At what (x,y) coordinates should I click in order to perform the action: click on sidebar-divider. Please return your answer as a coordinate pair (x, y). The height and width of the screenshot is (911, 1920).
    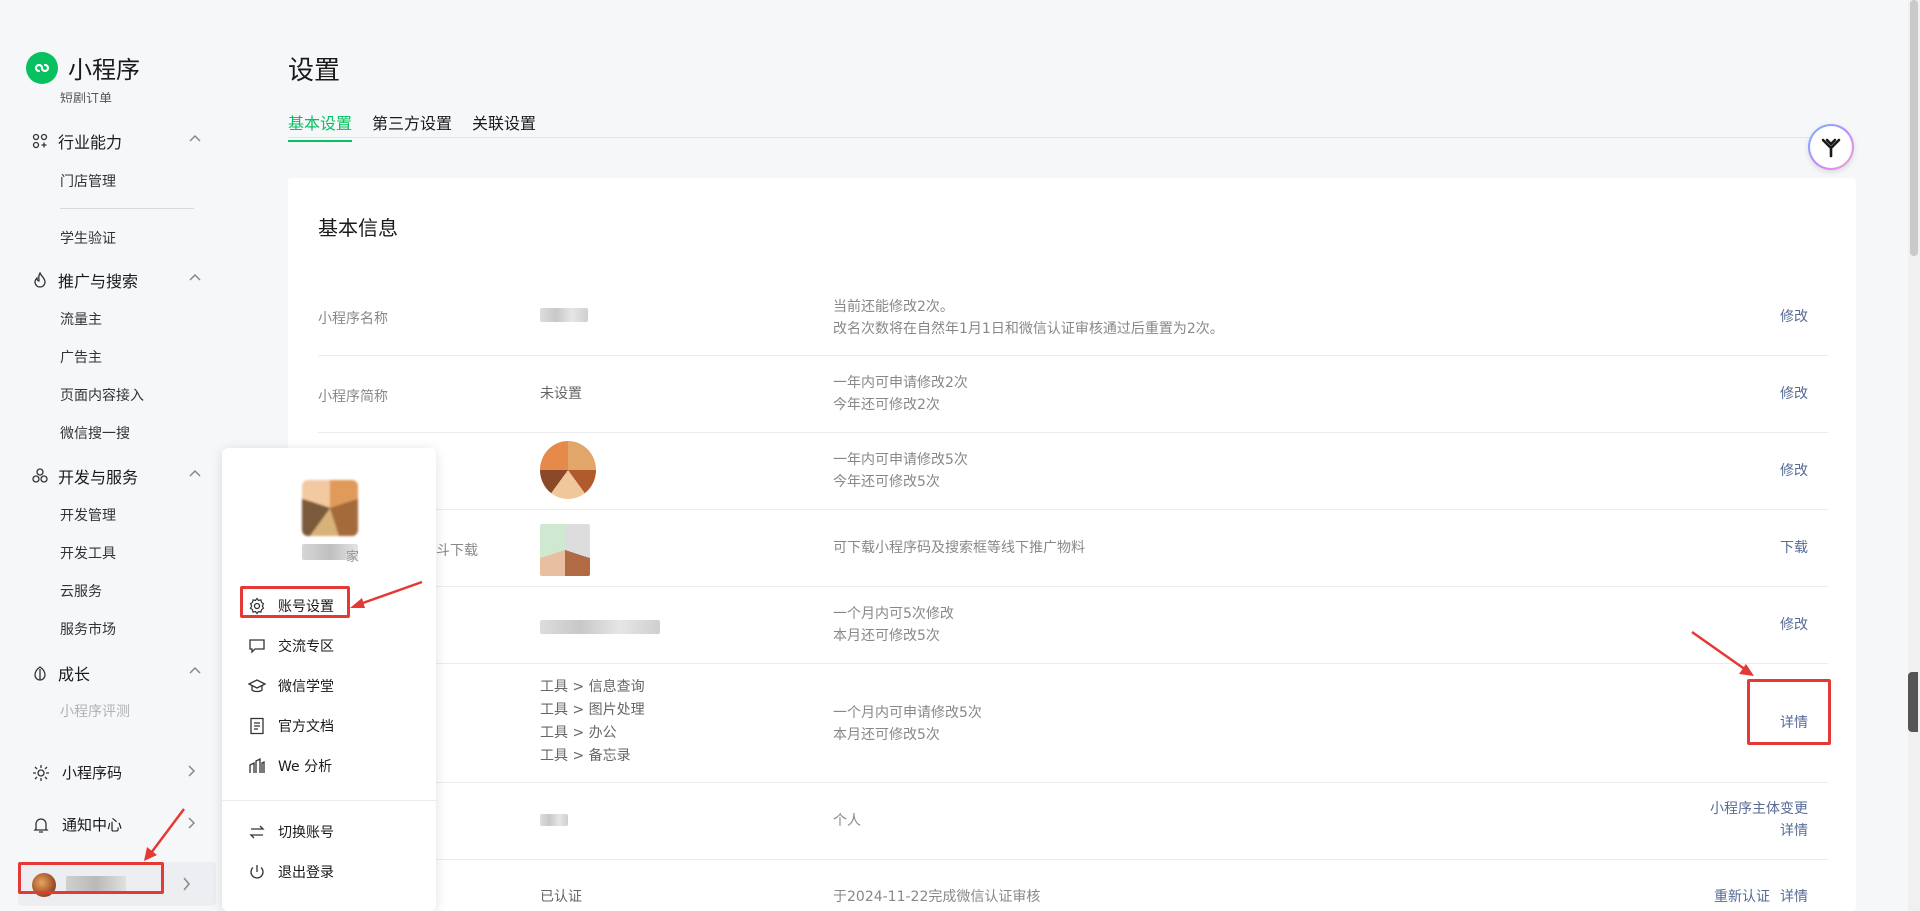
    Looking at the image, I should click on (127, 208).